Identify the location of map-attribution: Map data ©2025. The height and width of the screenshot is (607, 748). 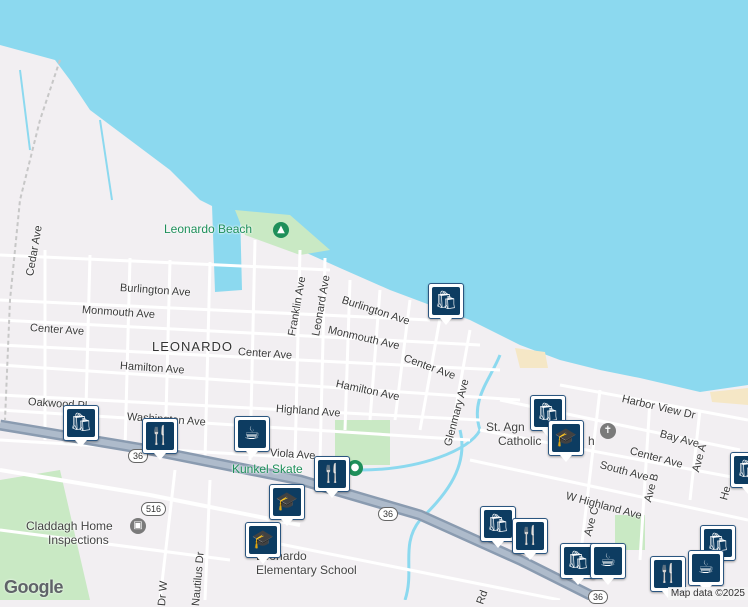
(707, 593).